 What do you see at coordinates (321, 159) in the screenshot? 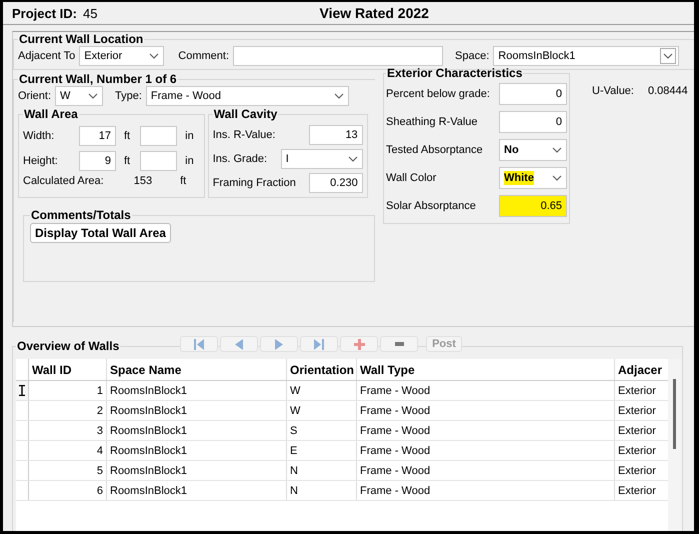
I see `ins-grade-dropdown: I` at bounding box center [321, 159].